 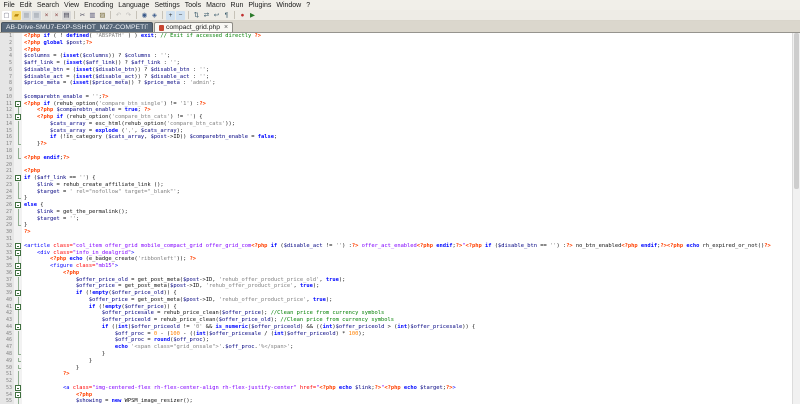 I want to click on show-all-chars-icon: ¶, so click(x=226, y=15).